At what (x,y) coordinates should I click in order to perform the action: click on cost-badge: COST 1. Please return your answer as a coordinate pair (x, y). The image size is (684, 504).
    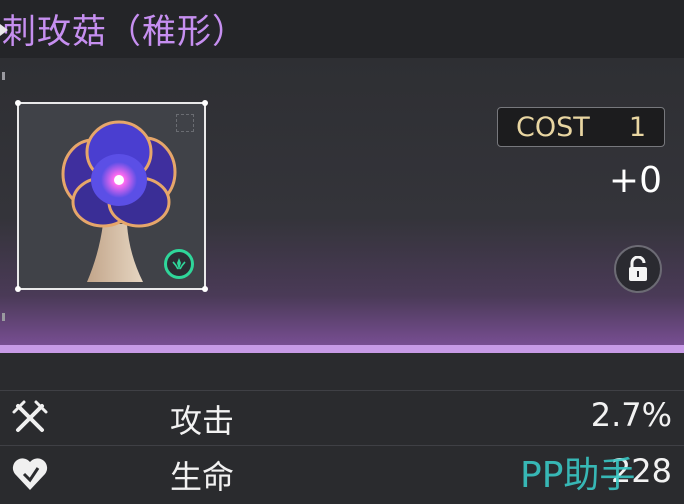
    Looking at the image, I should click on (581, 127).